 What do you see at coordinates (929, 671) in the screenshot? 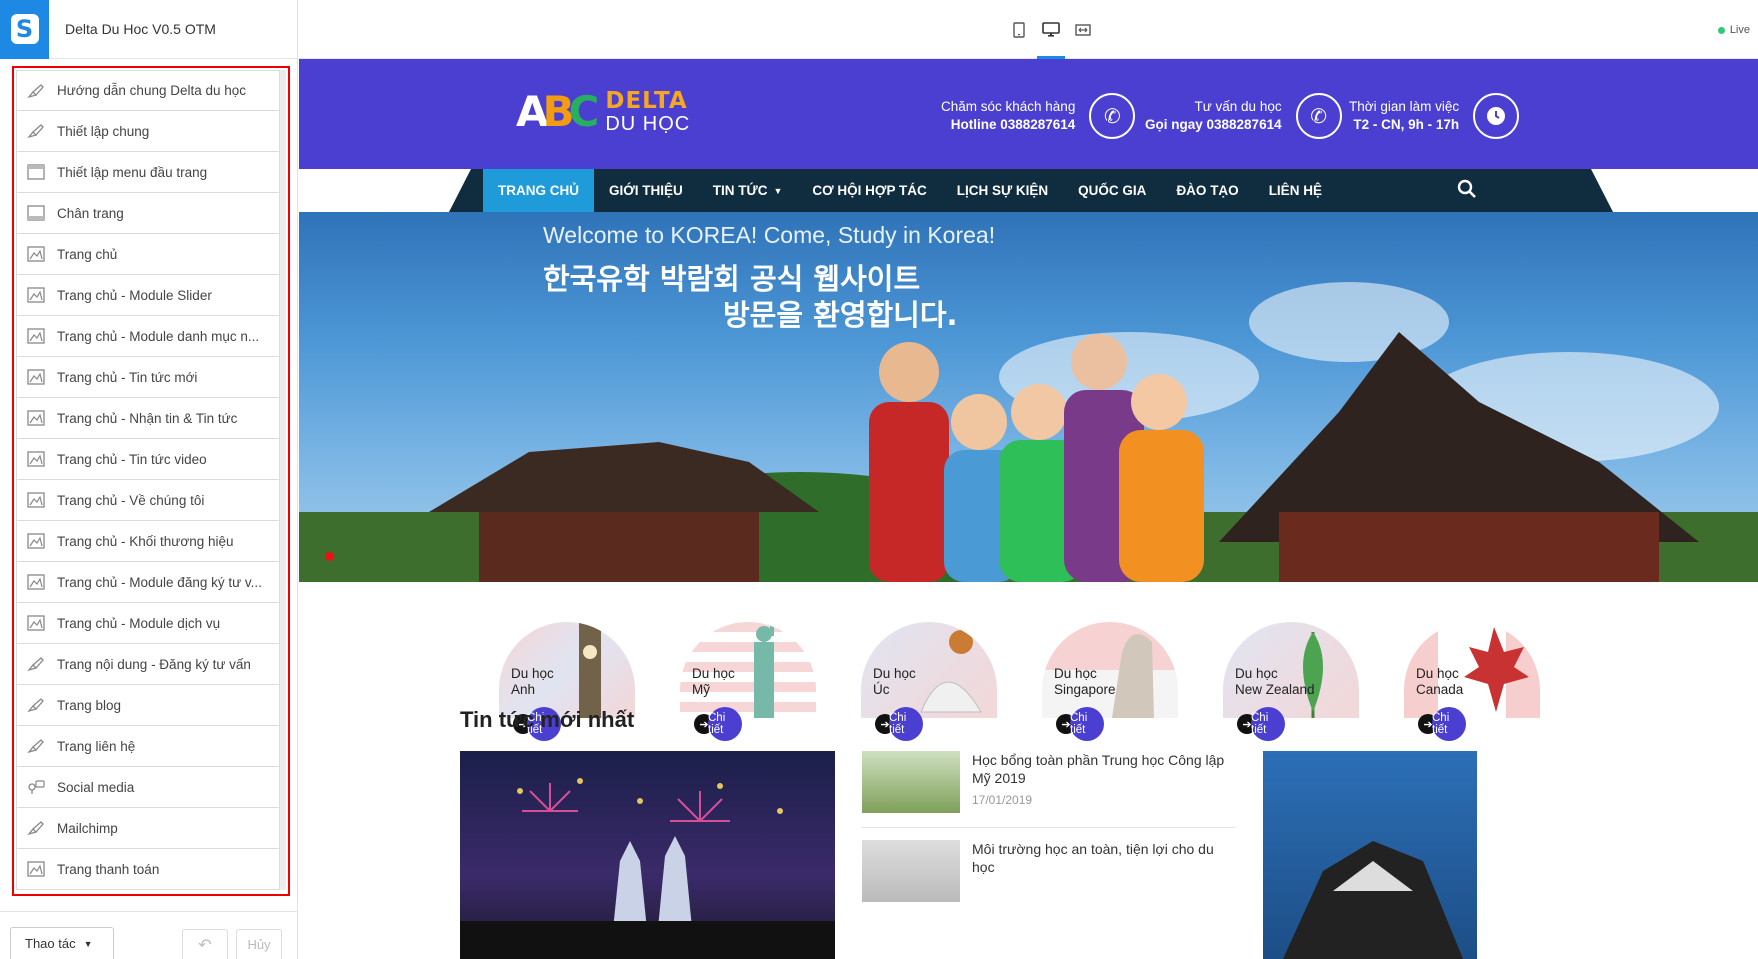
I see `destination-card: Du học Úc ➔ Chi tiết` at bounding box center [929, 671].